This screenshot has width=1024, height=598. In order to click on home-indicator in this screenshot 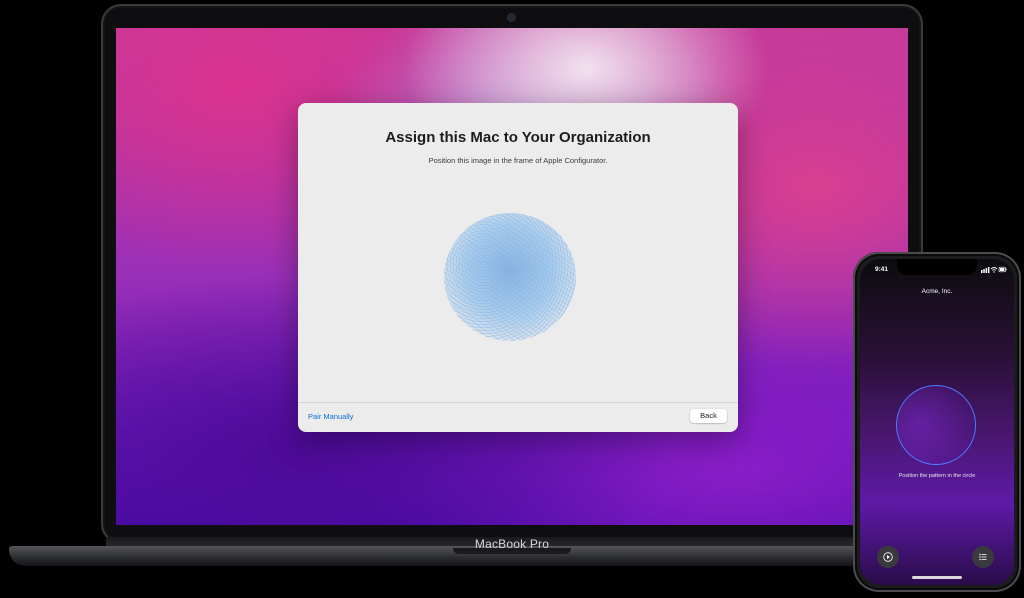, I will do `click(937, 577)`.